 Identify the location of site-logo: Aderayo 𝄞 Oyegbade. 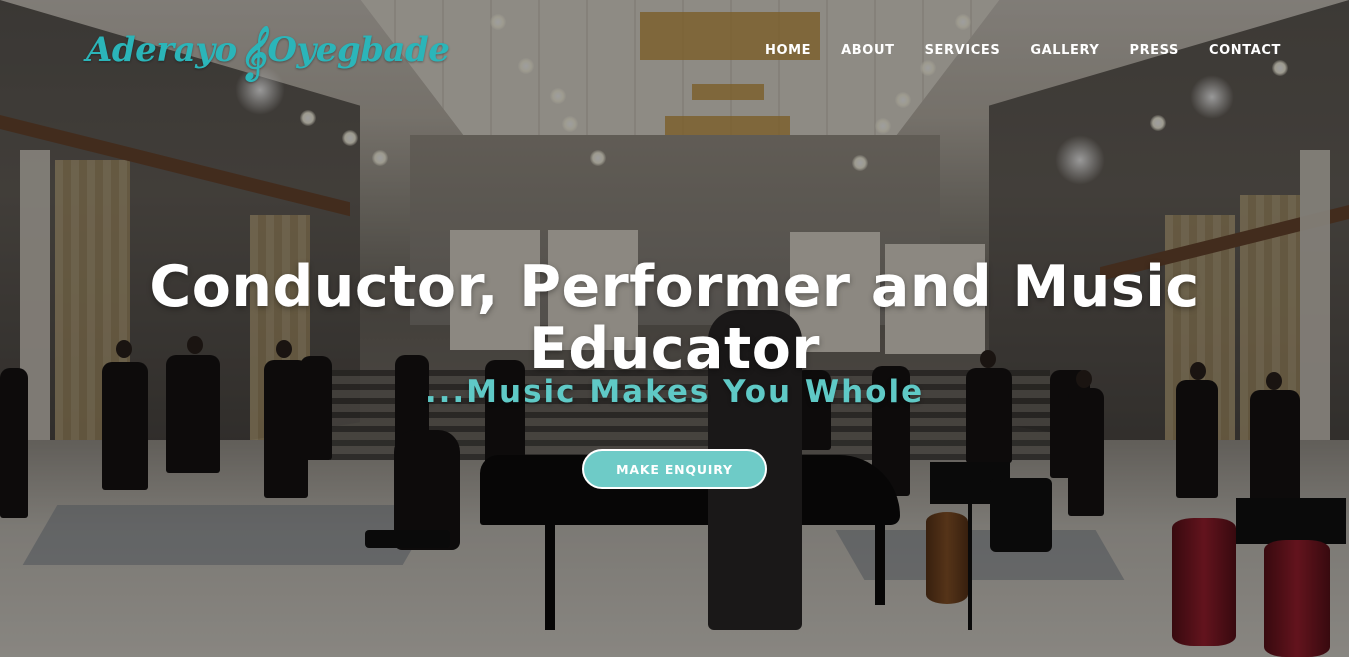
(268, 50).